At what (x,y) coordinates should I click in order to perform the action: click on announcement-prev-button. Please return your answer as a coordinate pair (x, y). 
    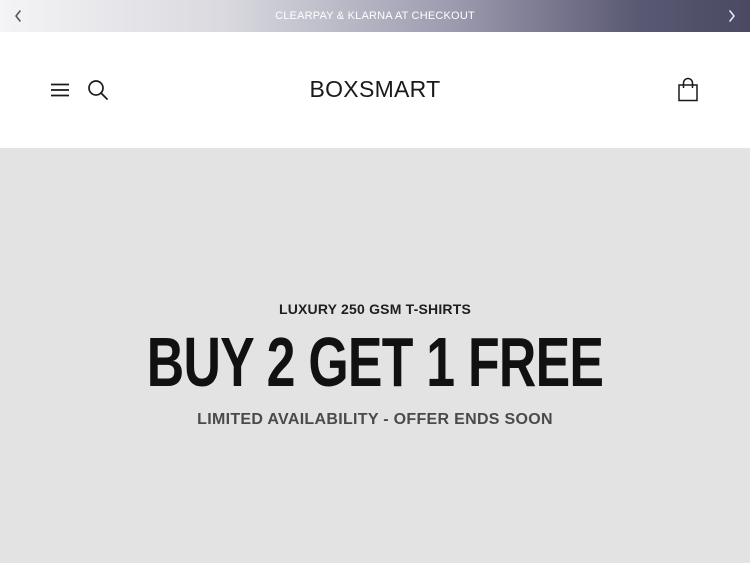
    Looking at the image, I should click on (18, 16).